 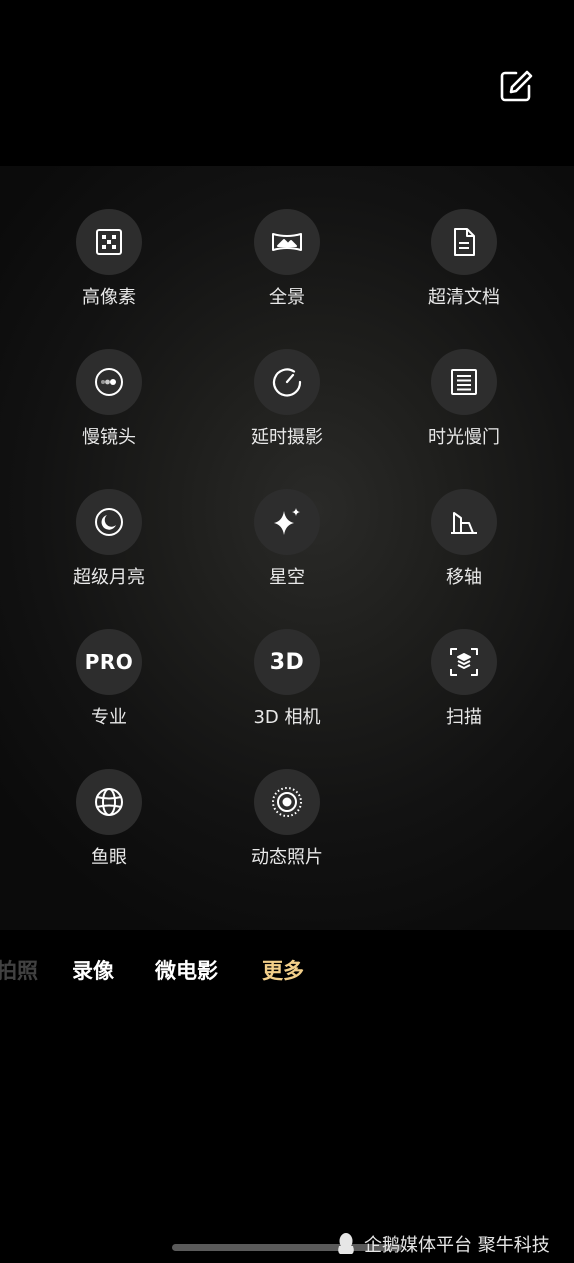 I want to click on mode-label: 延时摄影, so click(x=287, y=437).